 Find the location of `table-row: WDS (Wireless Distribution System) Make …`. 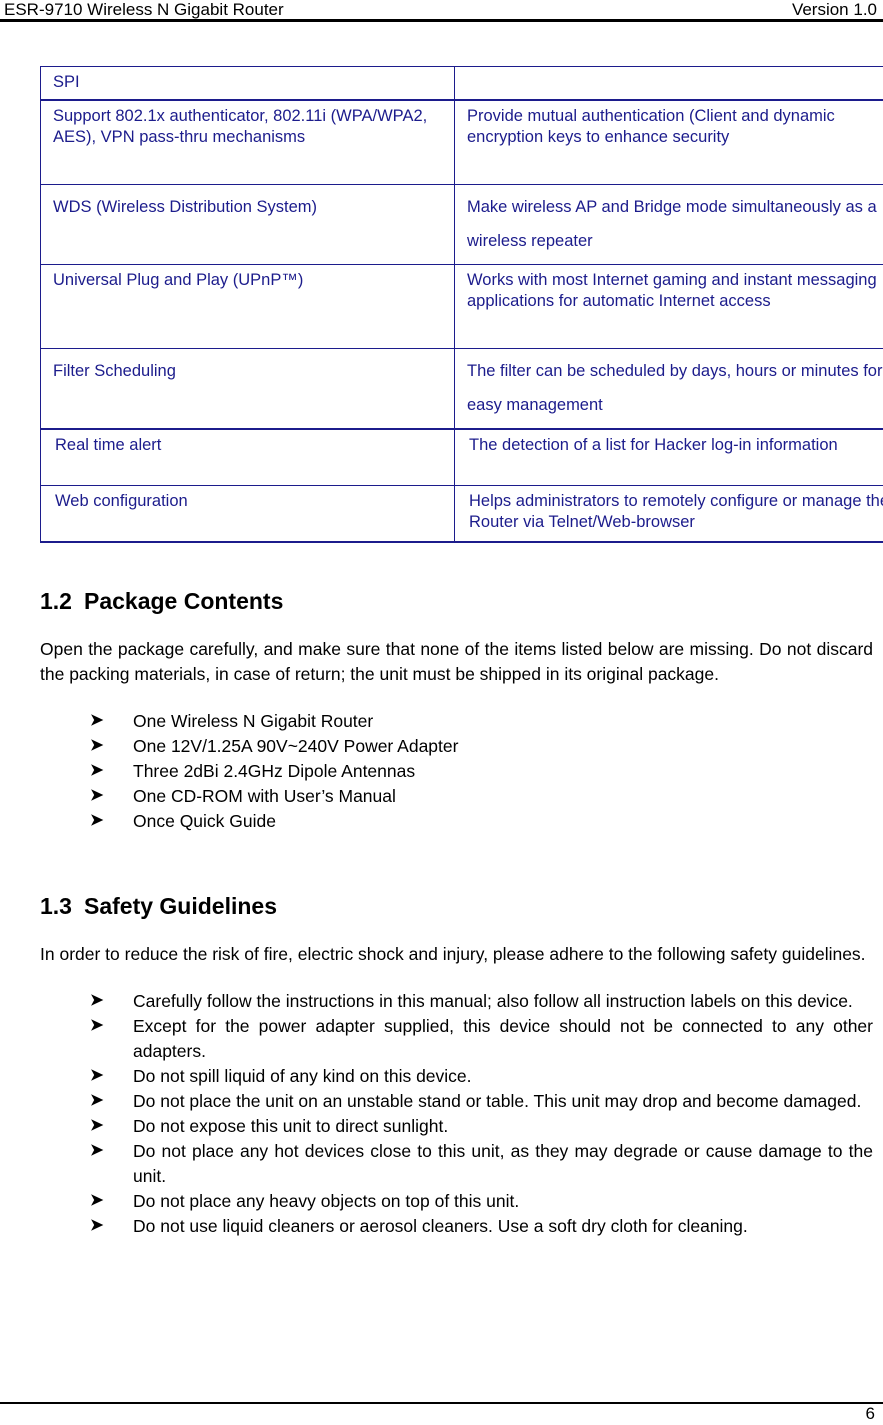

table-row: WDS (Wireless Distribution System) Make … is located at coordinates (461, 224).